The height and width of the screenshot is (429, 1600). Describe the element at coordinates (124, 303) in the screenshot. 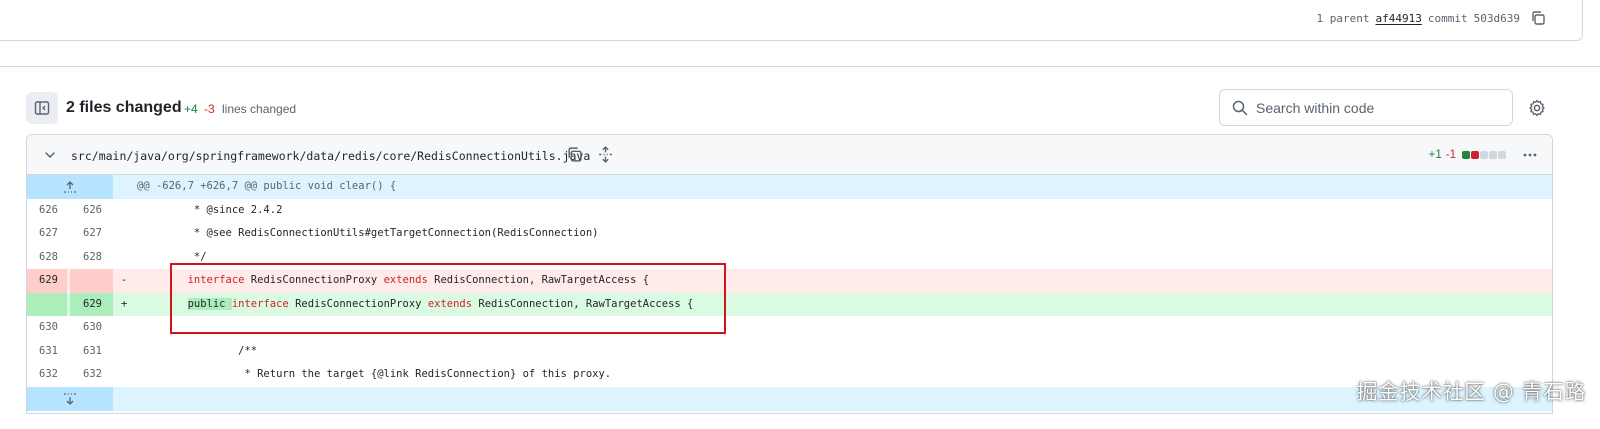

I see `diff-sign: +` at that location.